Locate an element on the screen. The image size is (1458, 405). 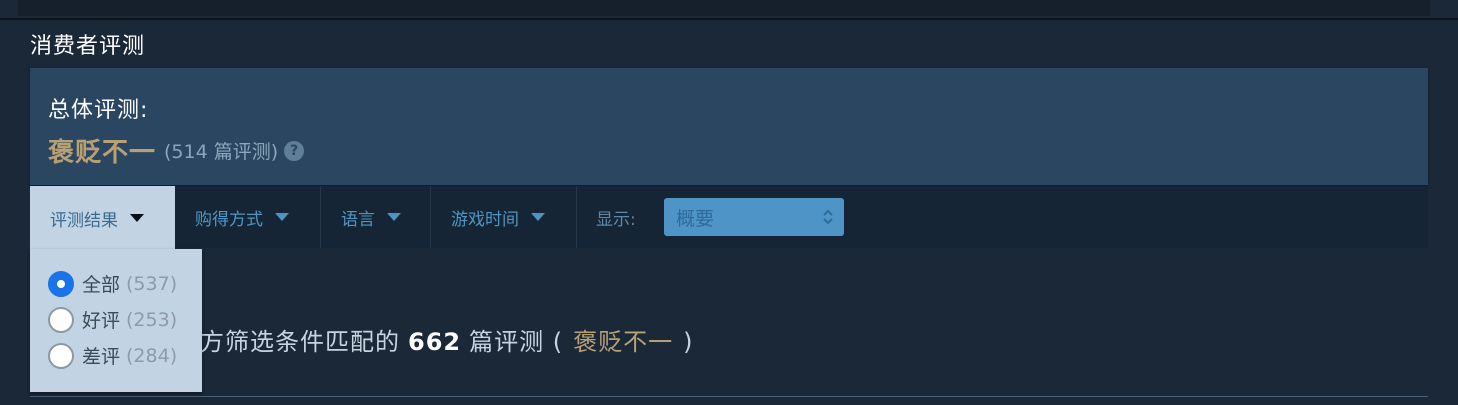
review-type-option-all: 全部 (537) is located at coordinates (112, 283).